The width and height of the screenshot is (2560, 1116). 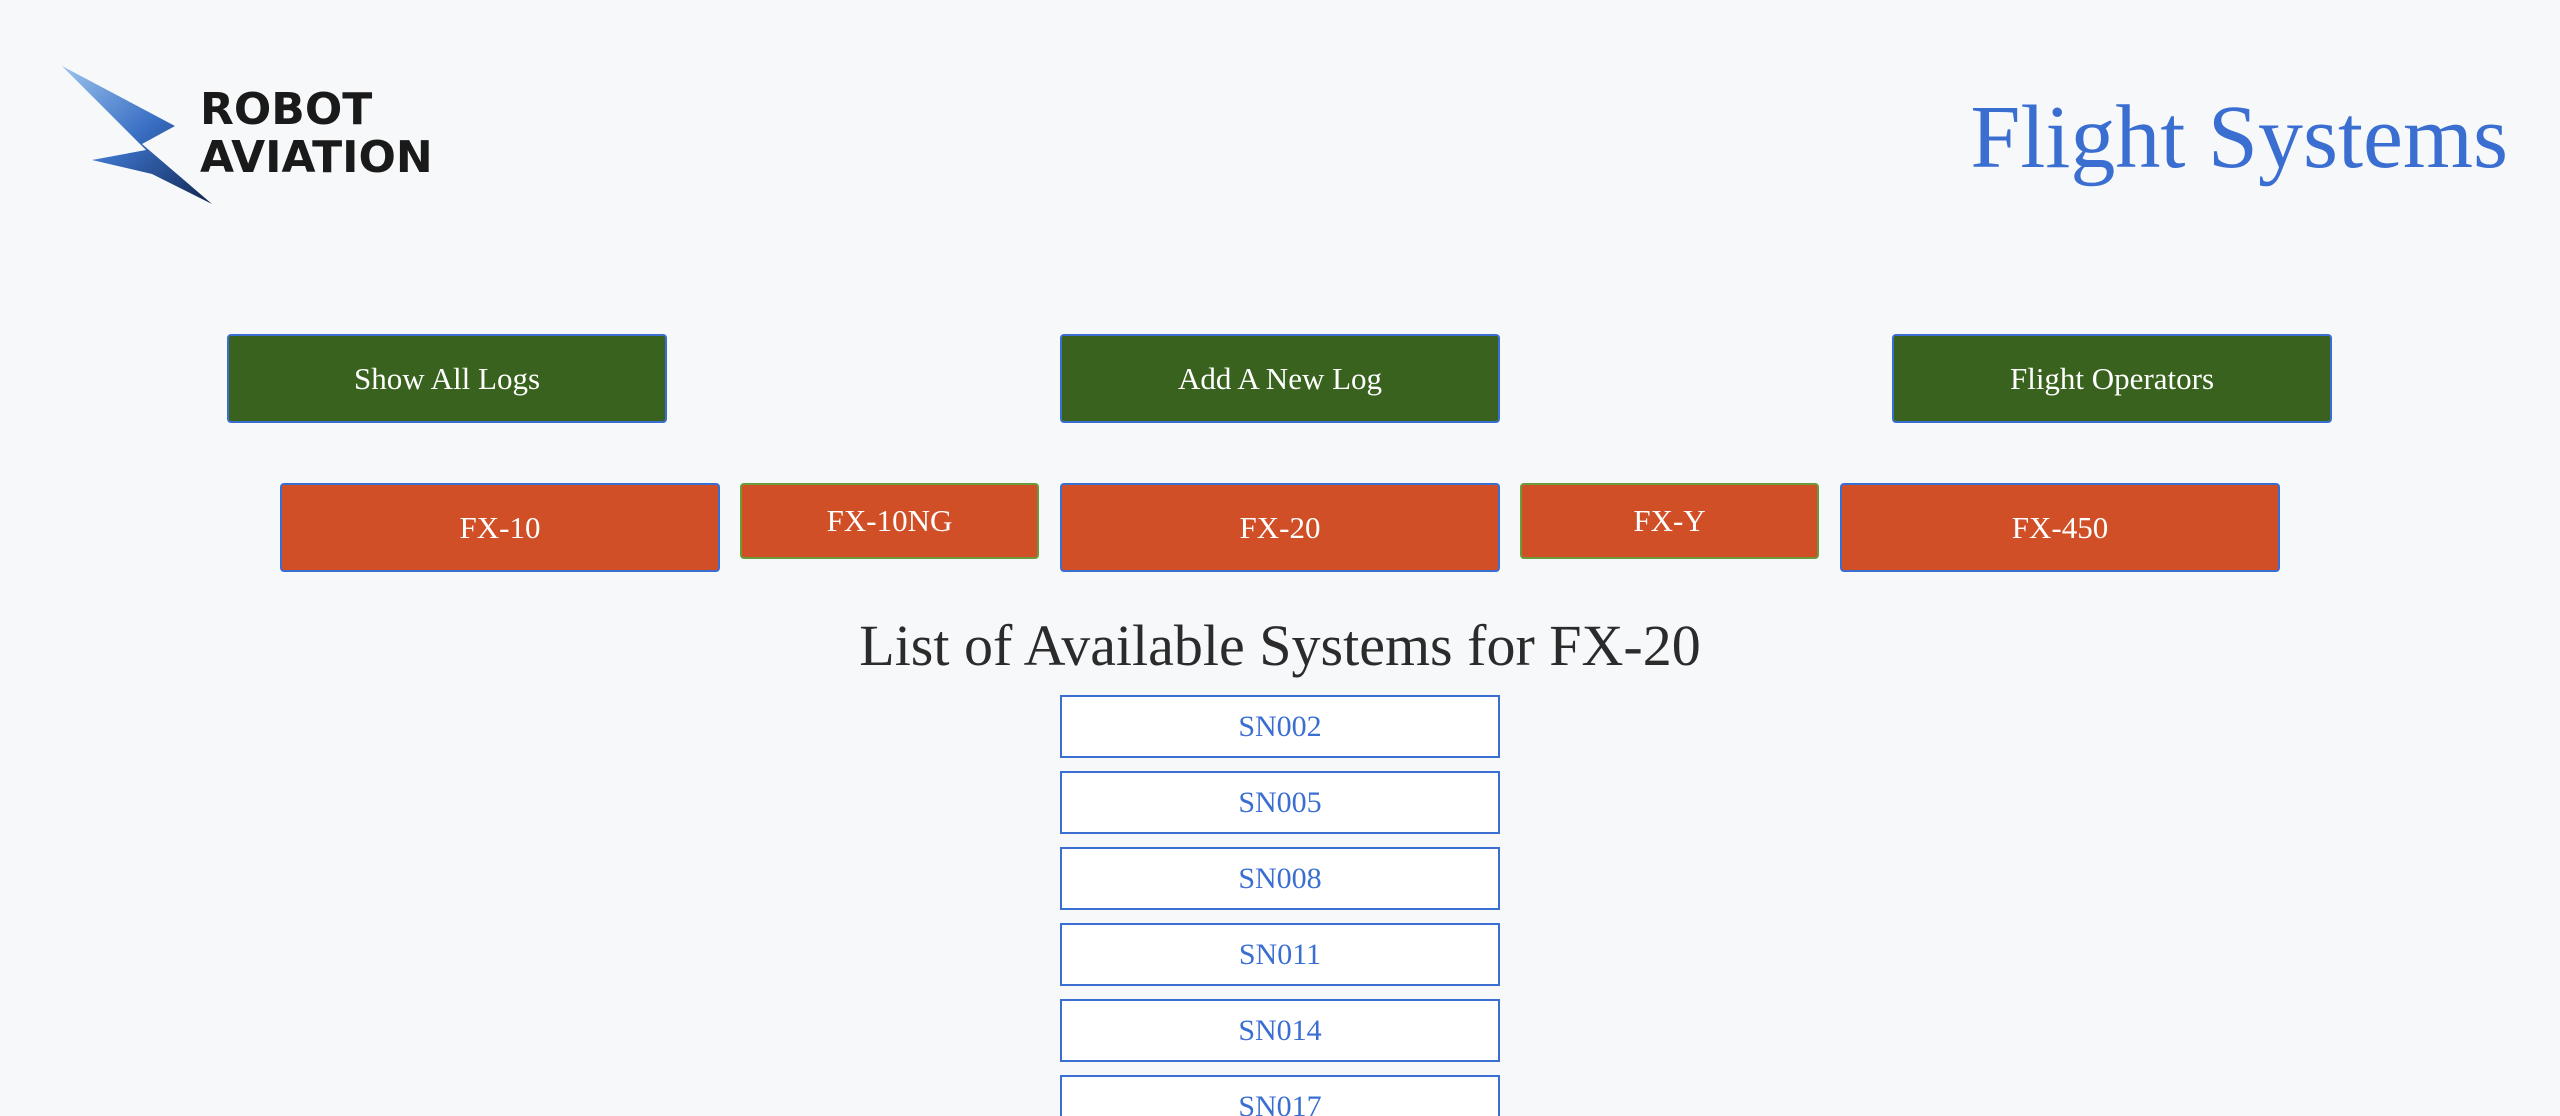 I want to click on system-item-sn011: SN011, so click(x=1280, y=954).